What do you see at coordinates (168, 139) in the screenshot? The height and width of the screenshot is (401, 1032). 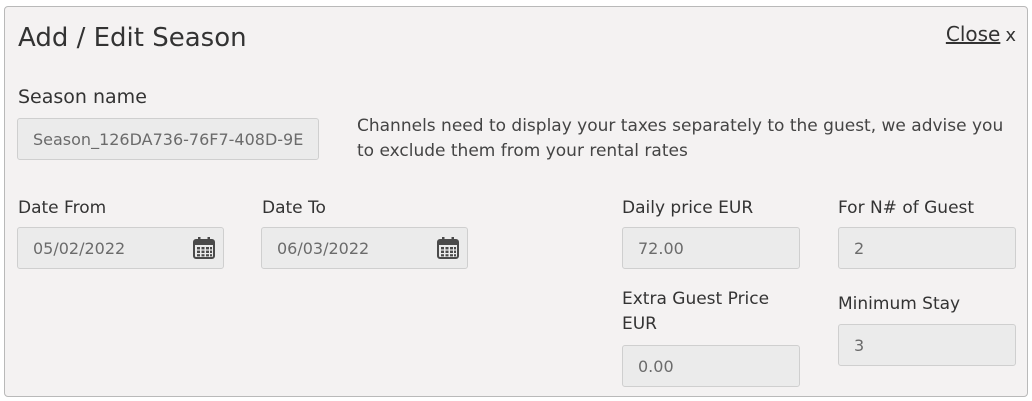 I see `season-name-input` at bounding box center [168, 139].